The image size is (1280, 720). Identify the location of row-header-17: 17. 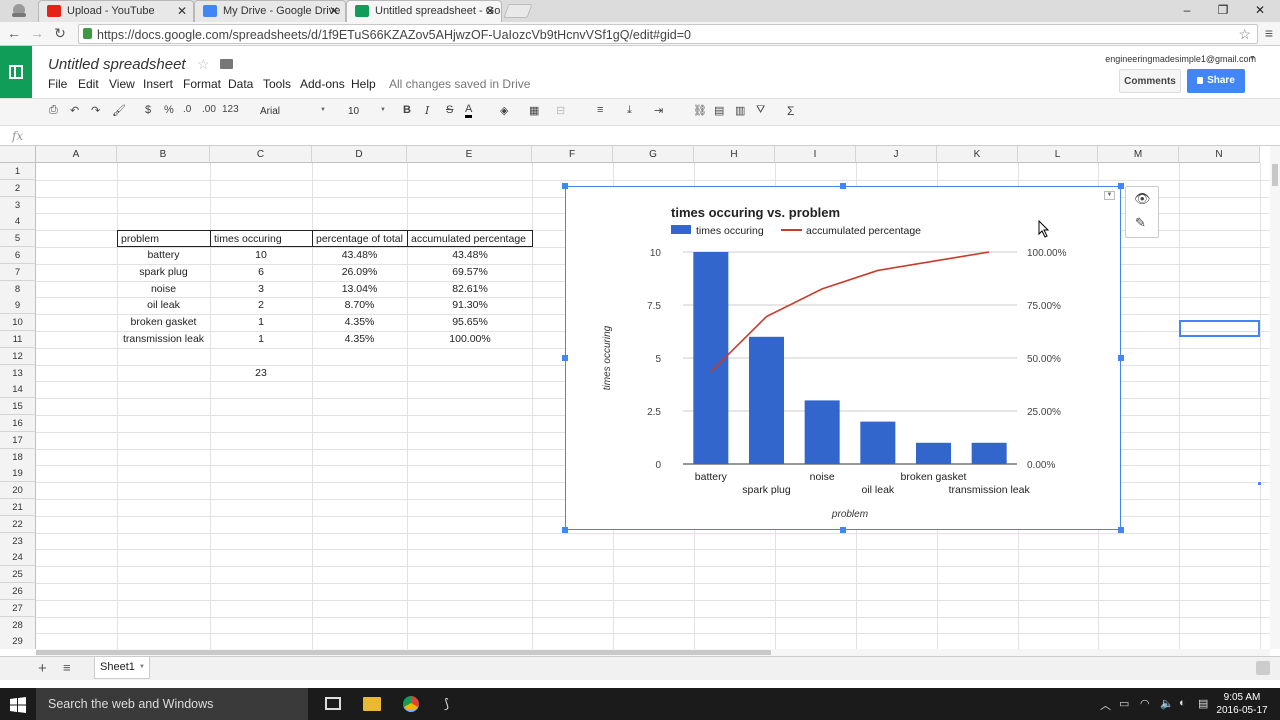
(18, 440).